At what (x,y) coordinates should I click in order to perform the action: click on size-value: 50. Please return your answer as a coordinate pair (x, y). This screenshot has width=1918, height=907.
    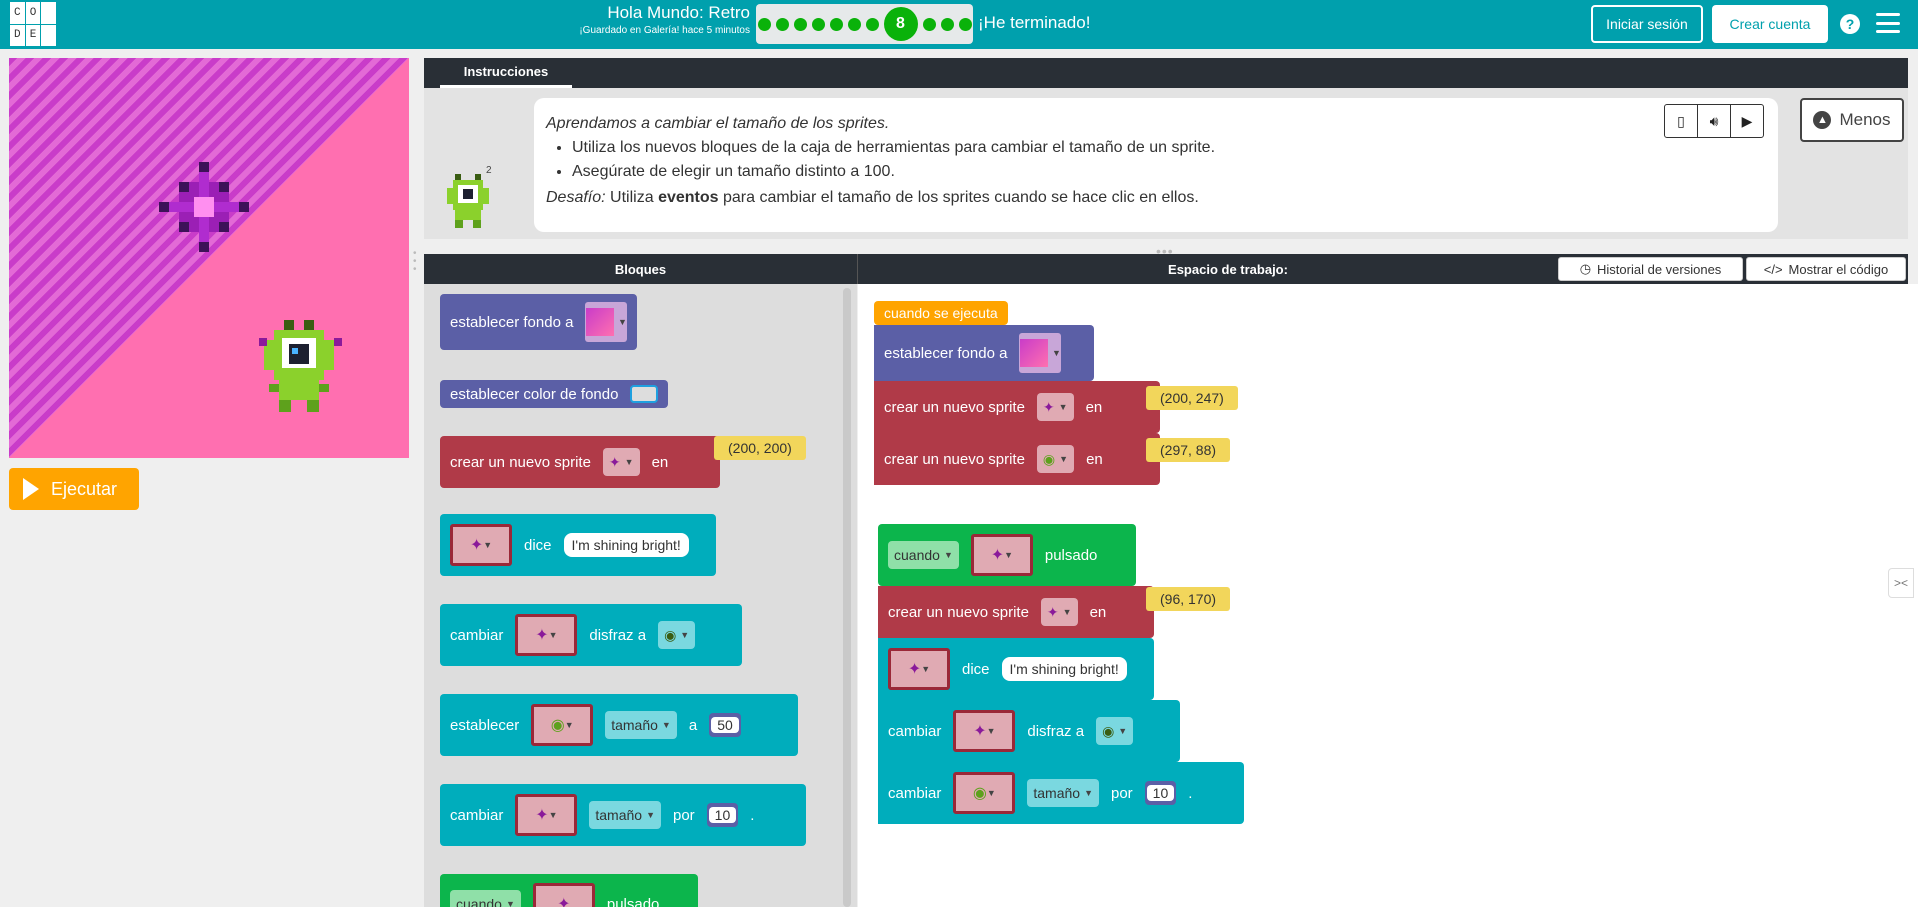
    Looking at the image, I should click on (725, 725).